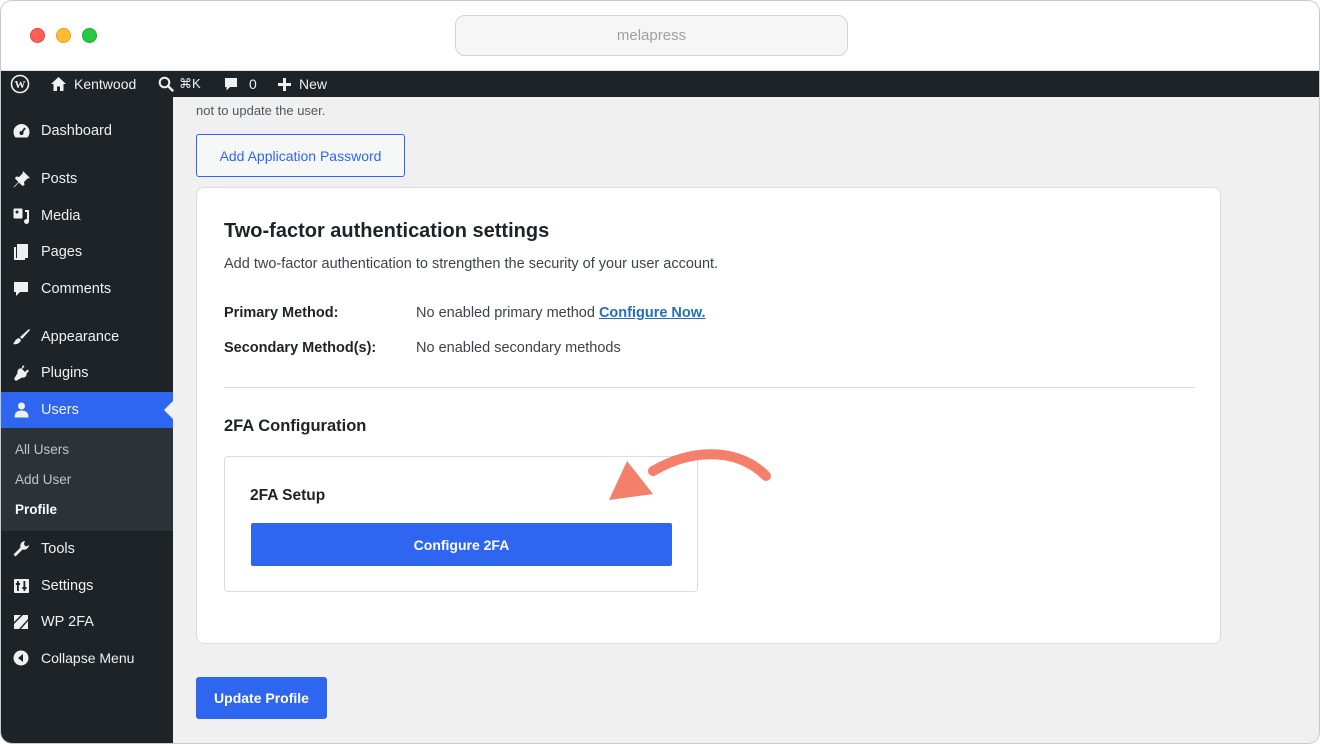 Image resolution: width=1320 pixels, height=744 pixels. Describe the element at coordinates (461, 544) in the screenshot. I see `configure-2fa-button: Configure 2FA` at that location.